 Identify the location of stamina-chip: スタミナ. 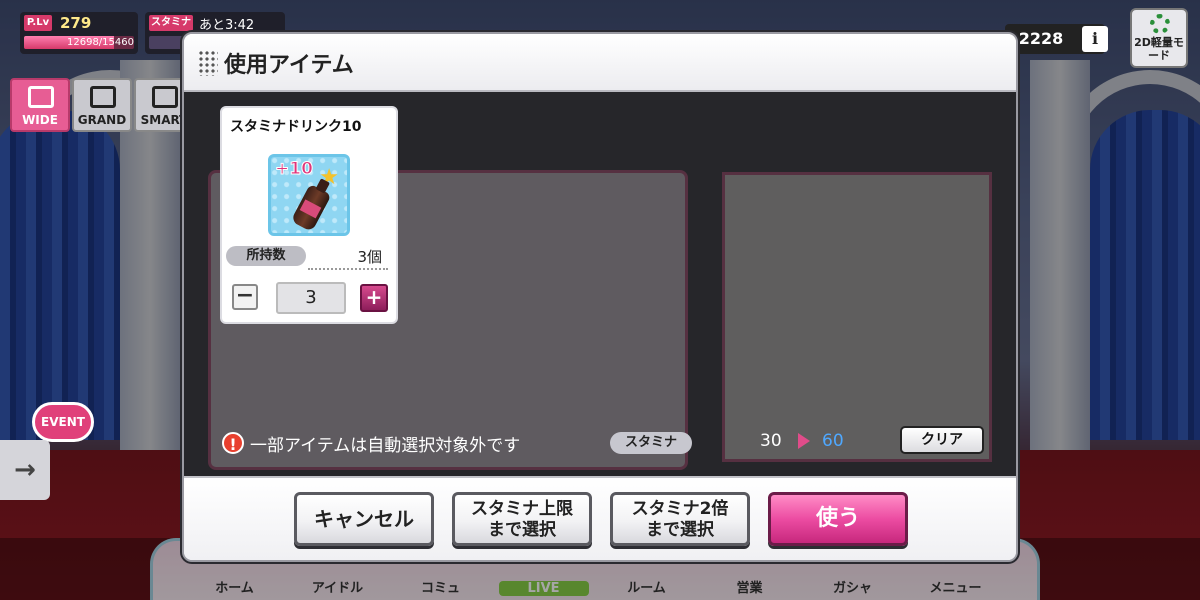
(651, 443).